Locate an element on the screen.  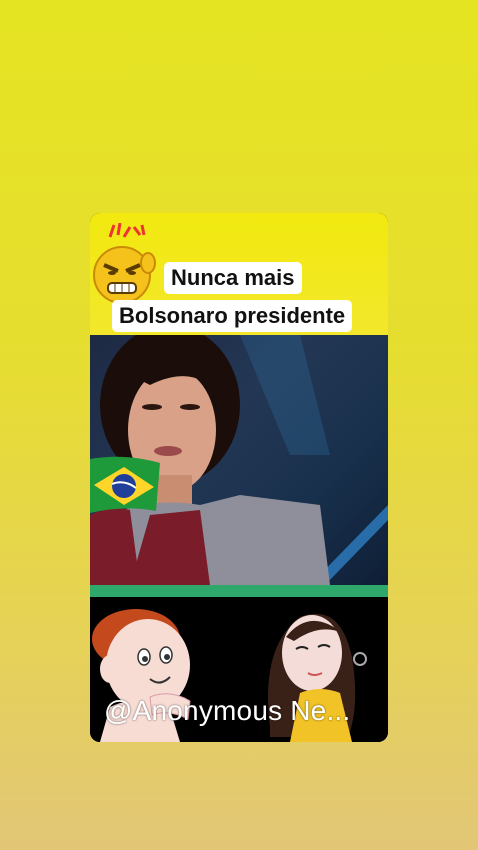
caption-line-1: Nunca mais is located at coordinates (233, 278).